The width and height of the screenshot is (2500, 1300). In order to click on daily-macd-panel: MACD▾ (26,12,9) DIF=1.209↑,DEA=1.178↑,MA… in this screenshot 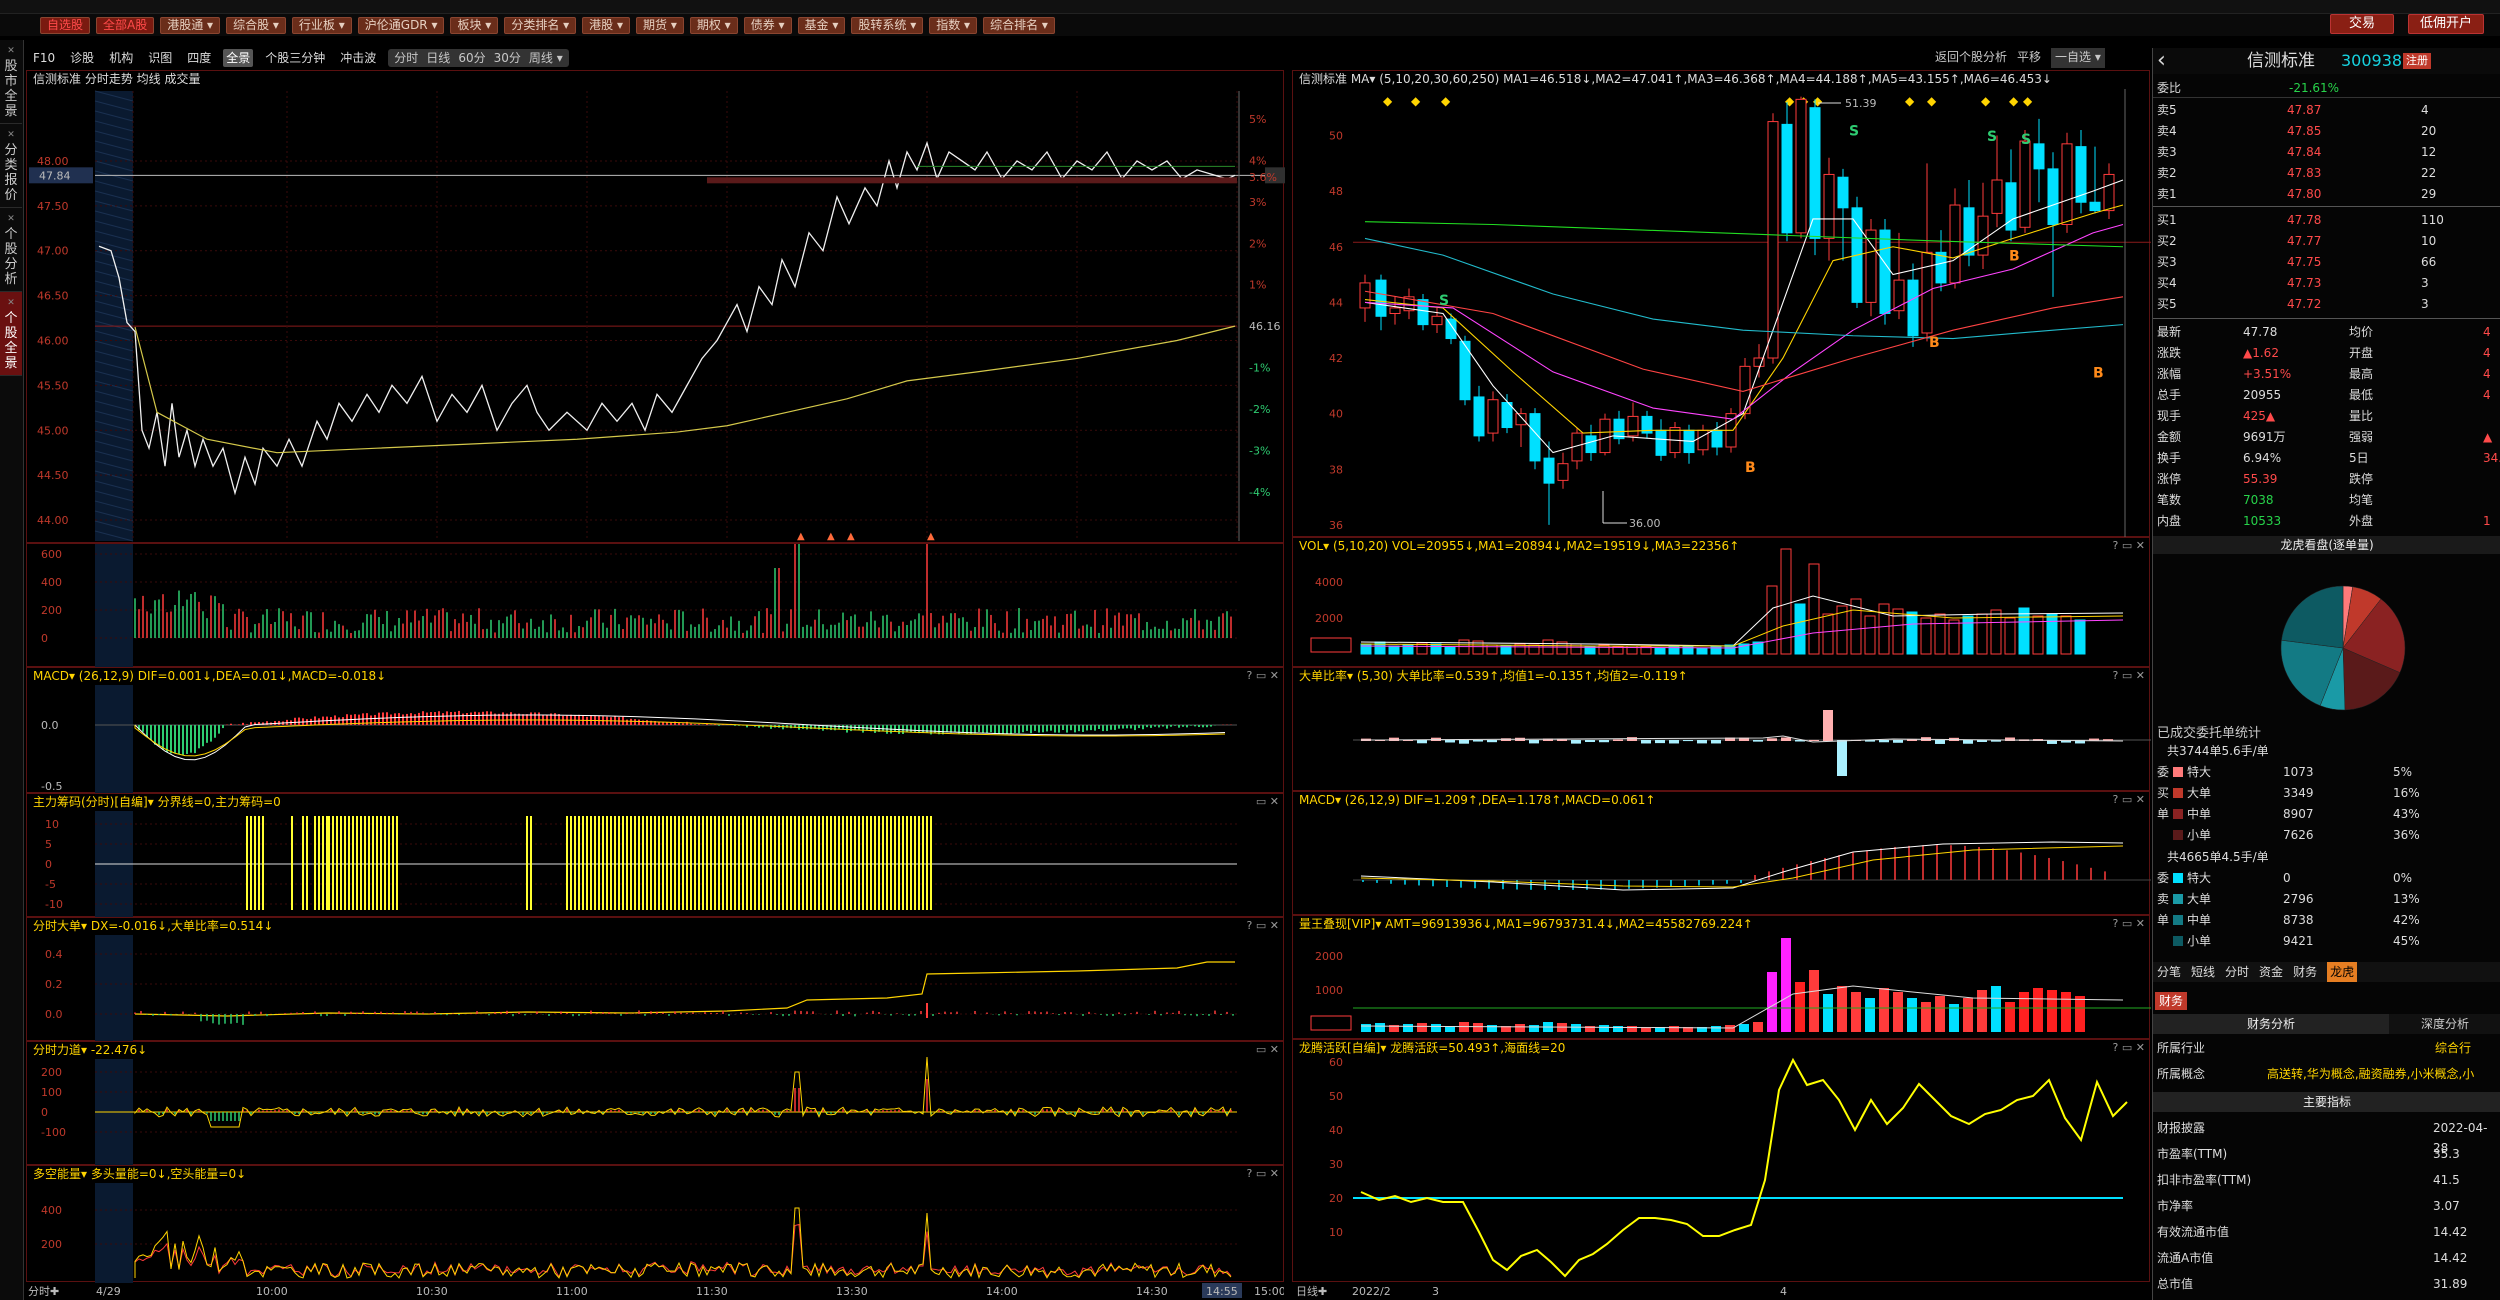, I will do `click(1721, 853)`.